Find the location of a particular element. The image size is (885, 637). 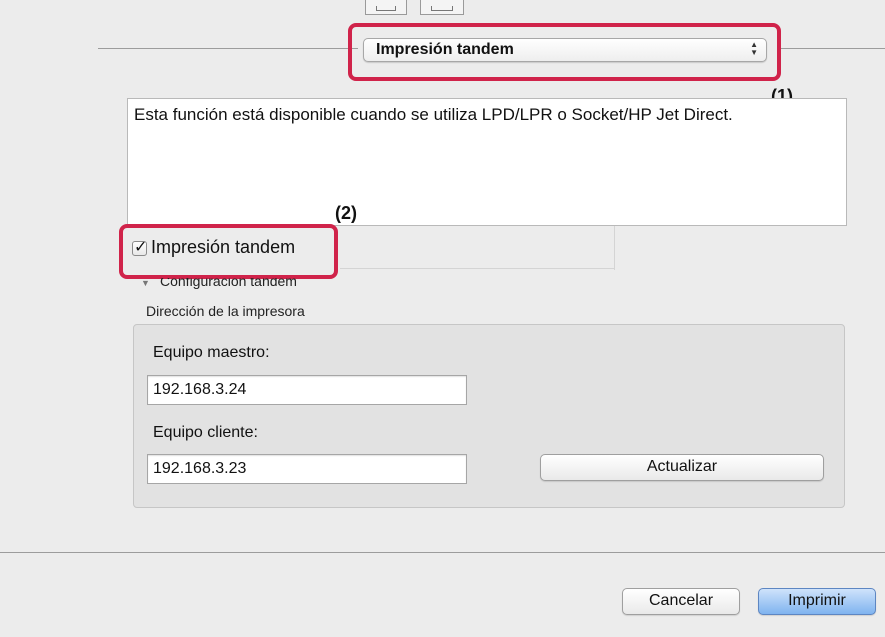

callout-number-2: (2) is located at coordinates (346, 213).